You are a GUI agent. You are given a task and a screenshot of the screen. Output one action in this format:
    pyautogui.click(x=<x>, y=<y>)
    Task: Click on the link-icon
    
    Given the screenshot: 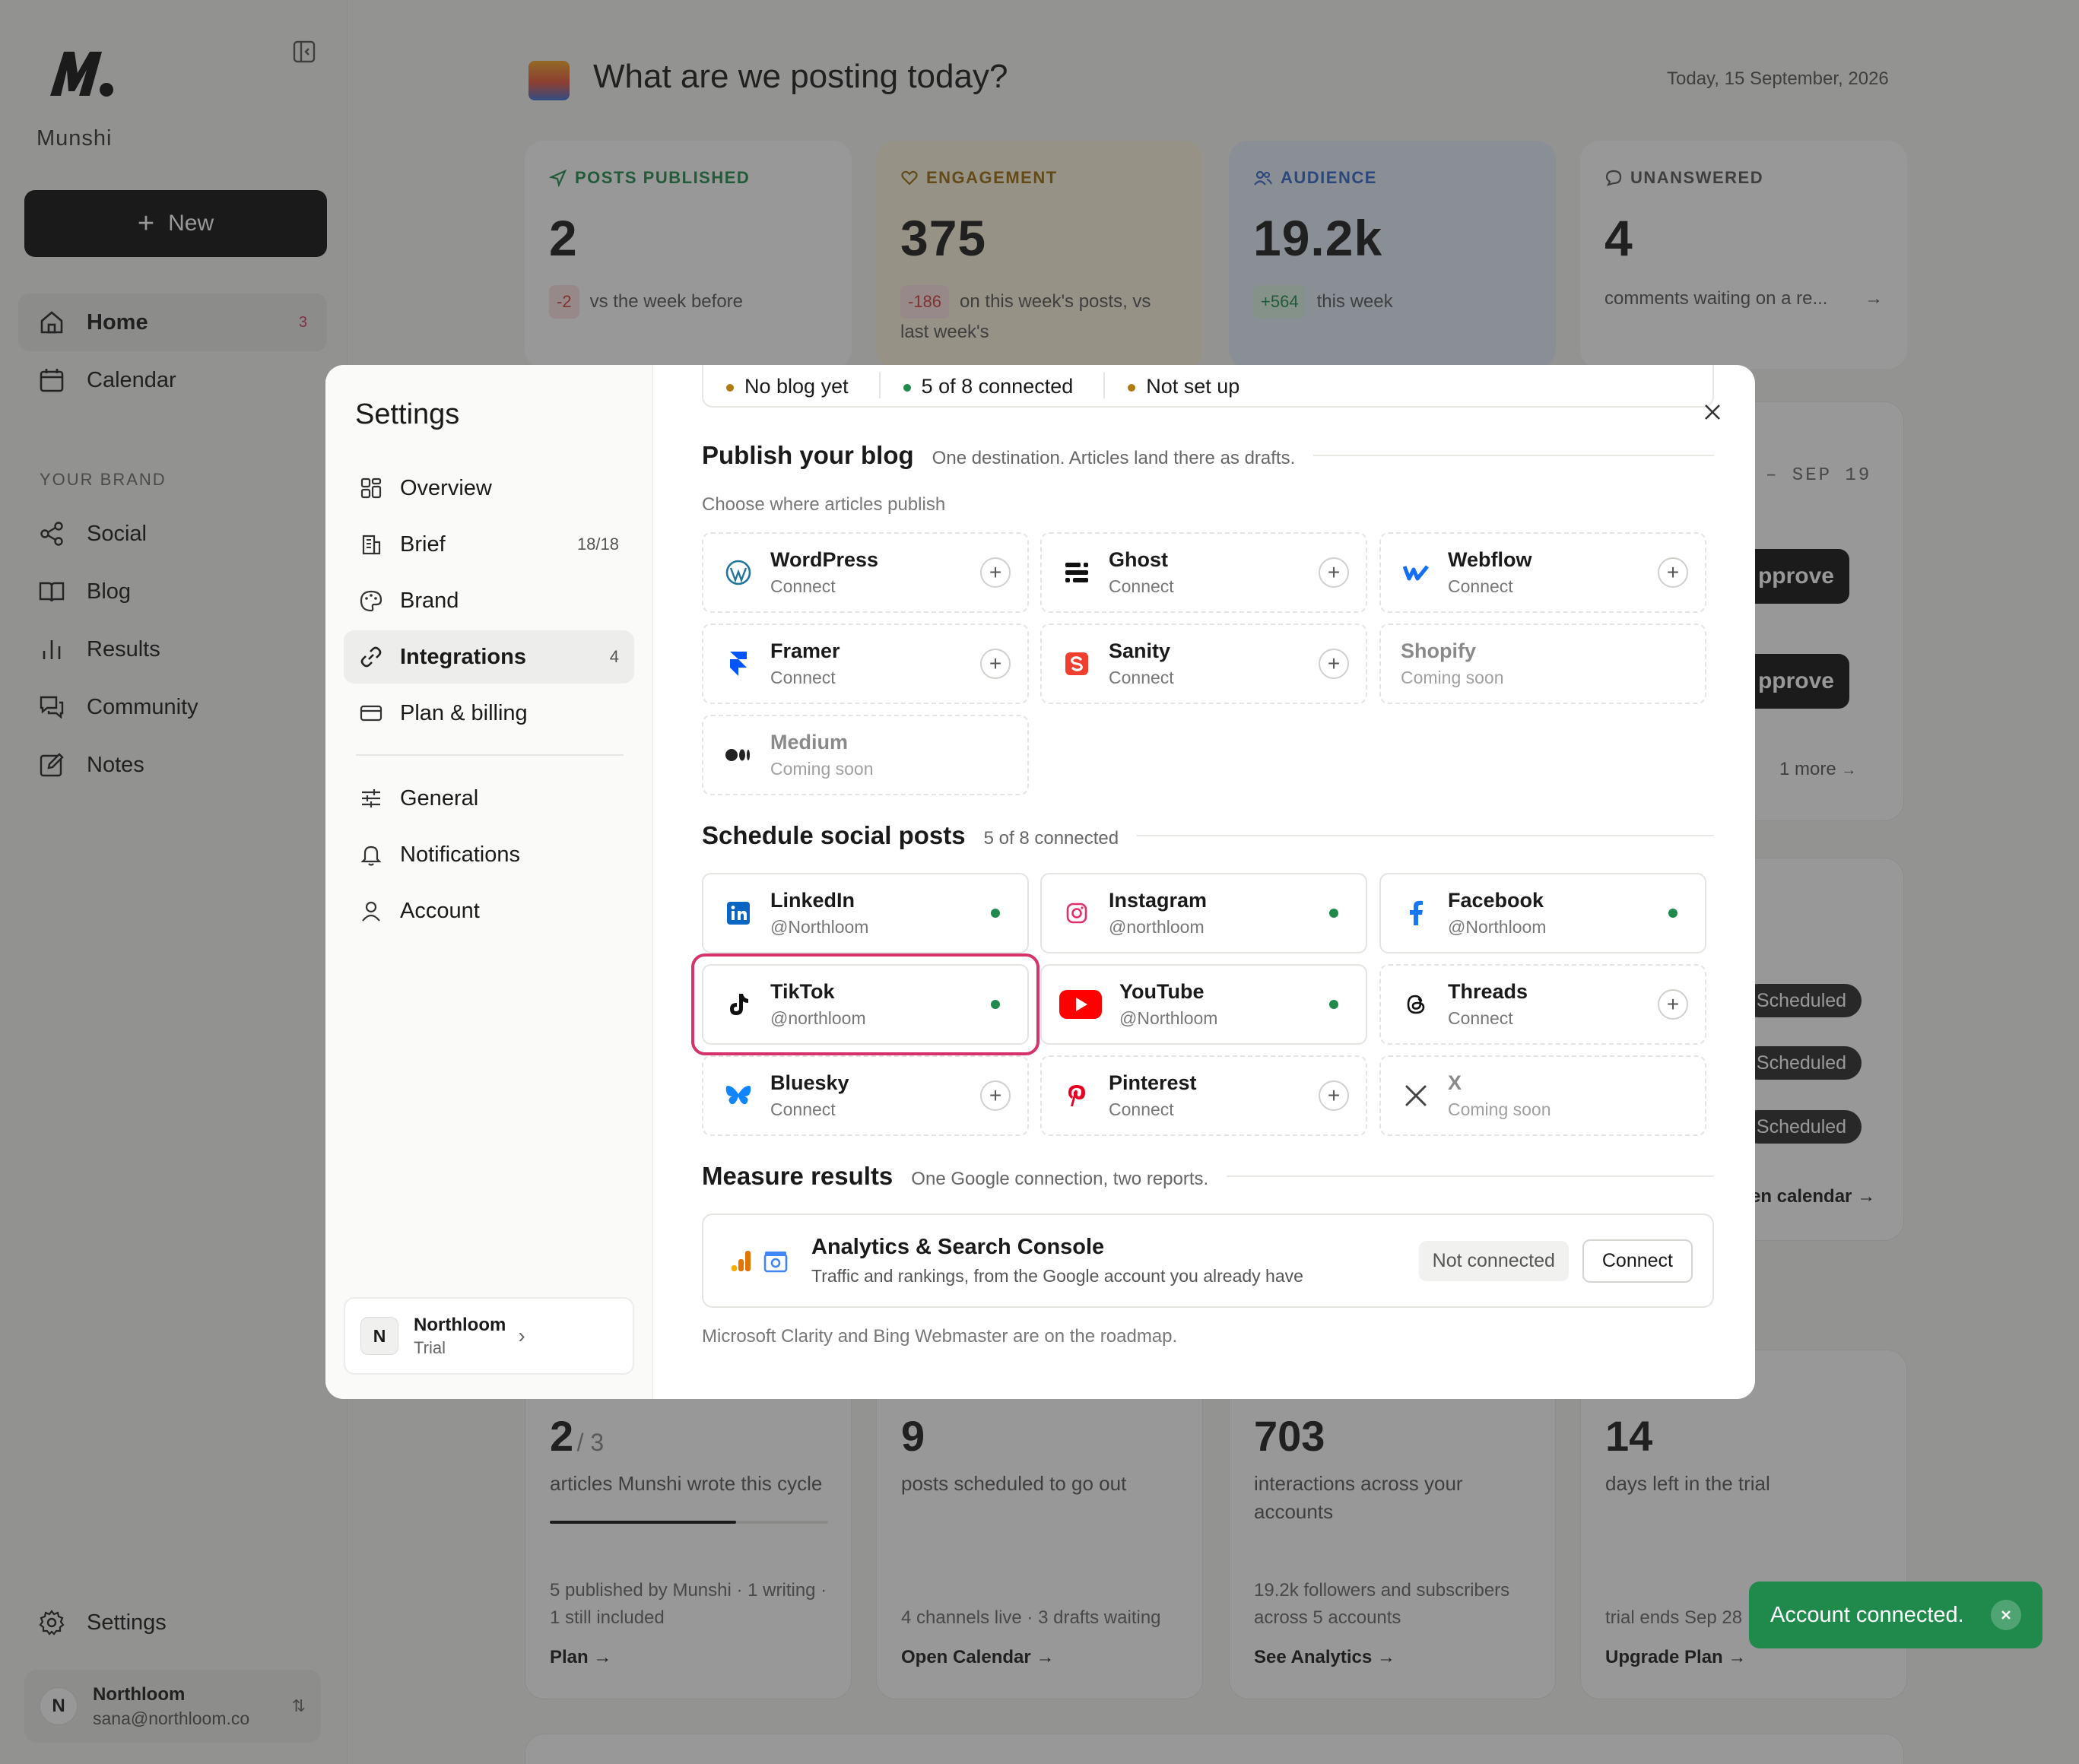 What is the action you would take?
    pyautogui.click(x=371, y=657)
    